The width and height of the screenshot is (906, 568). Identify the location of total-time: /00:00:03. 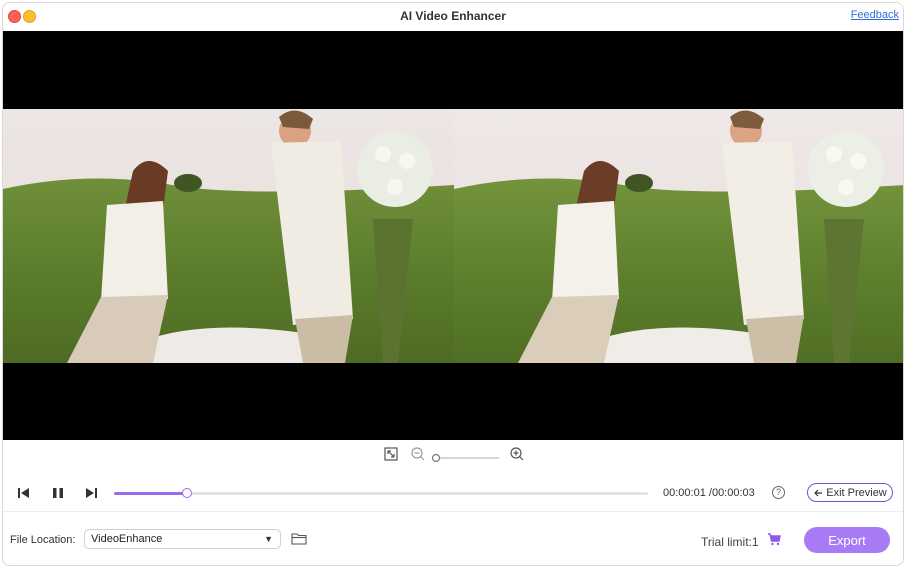
(731, 493).